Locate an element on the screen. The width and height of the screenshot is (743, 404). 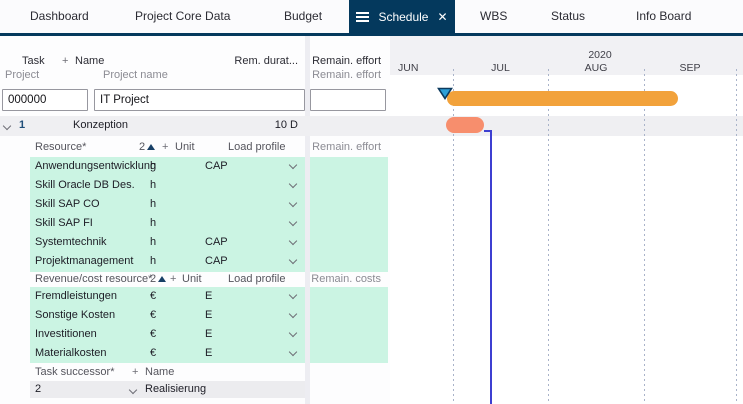
successor-name-header: Name is located at coordinates (159, 372).